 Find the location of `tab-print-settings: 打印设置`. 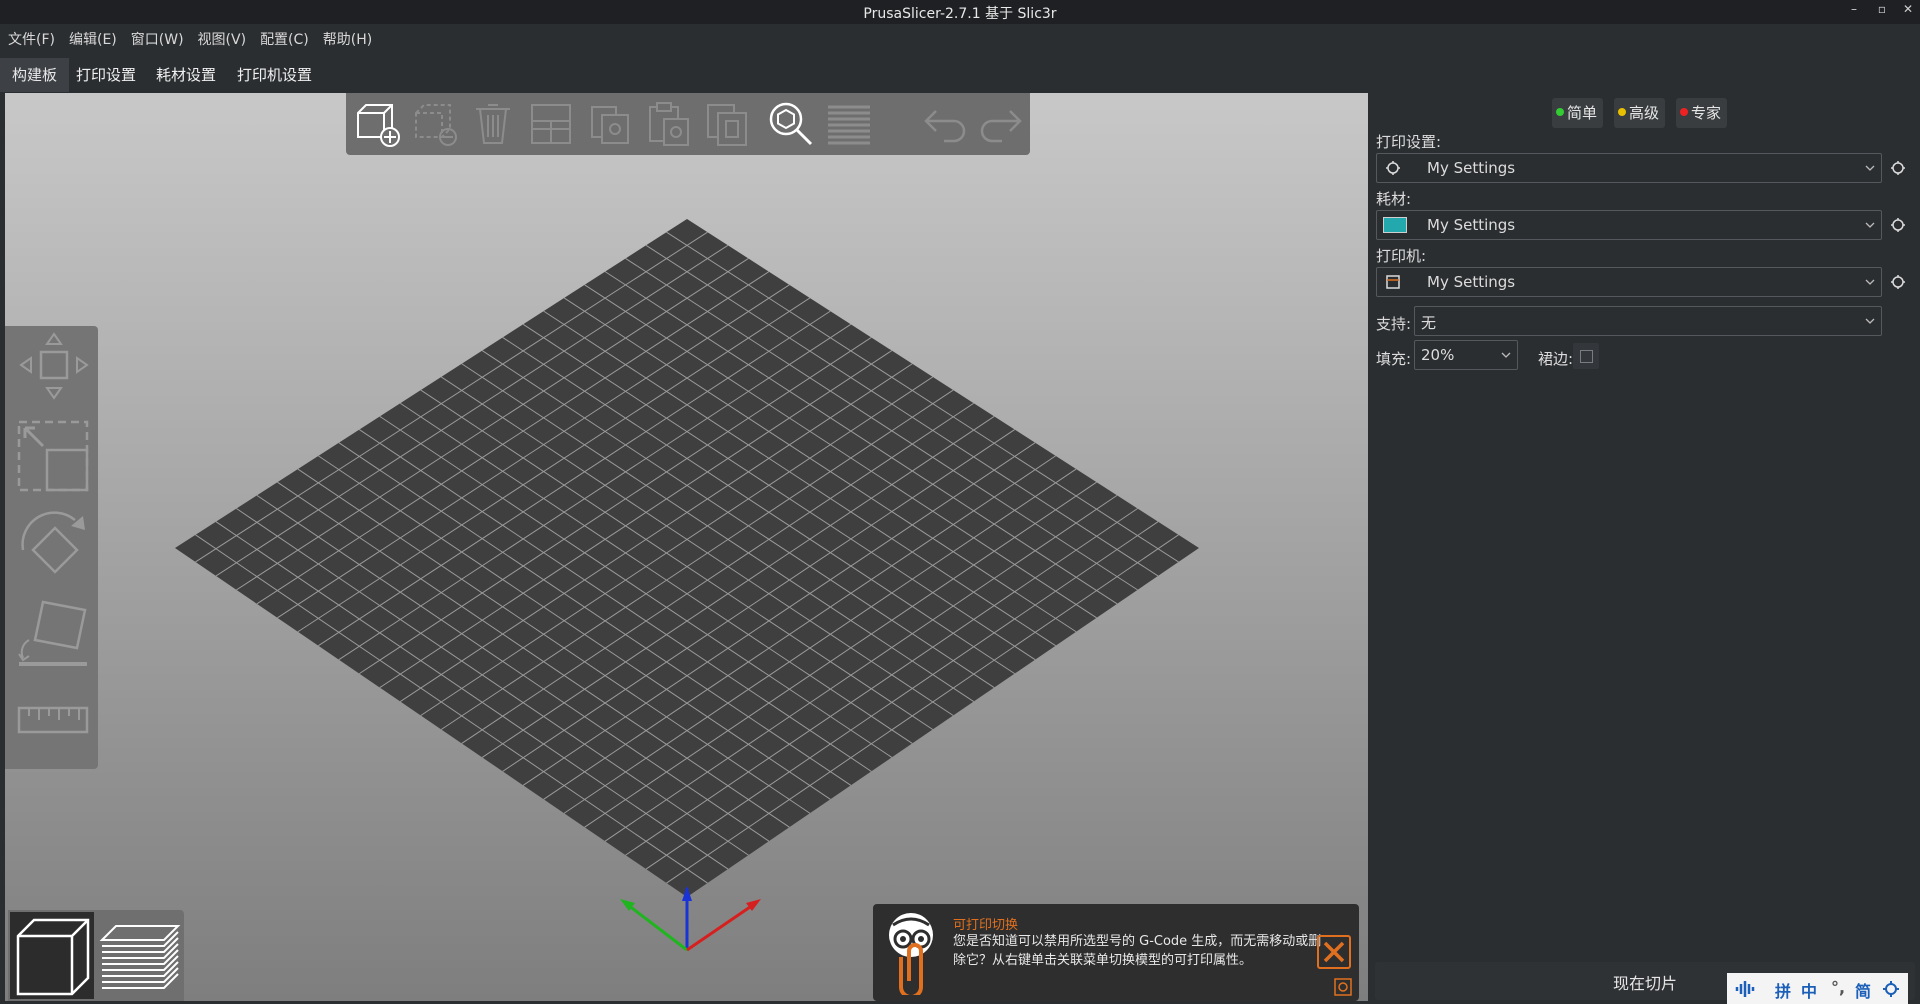

tab-print-settings: 打印设置 is located at coordinates (106, 75).